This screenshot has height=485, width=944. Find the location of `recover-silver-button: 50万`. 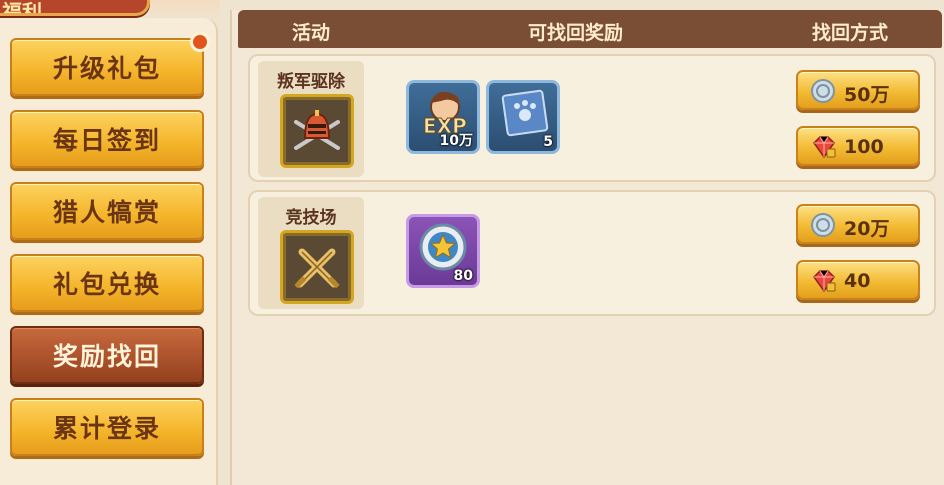

recover-silver-button: 50万 is located at coordinates (858, 90).